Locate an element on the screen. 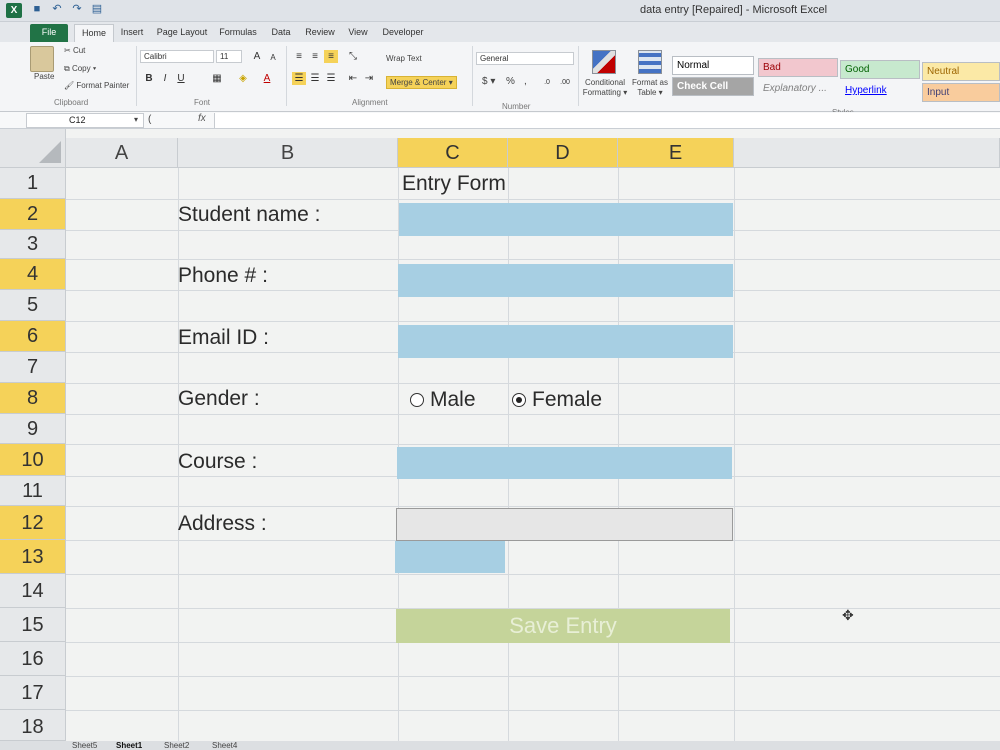 The width and height of the screenshot is (1000, 750). increase-decimal-icon: .0 is located at coordinates (547, 82).